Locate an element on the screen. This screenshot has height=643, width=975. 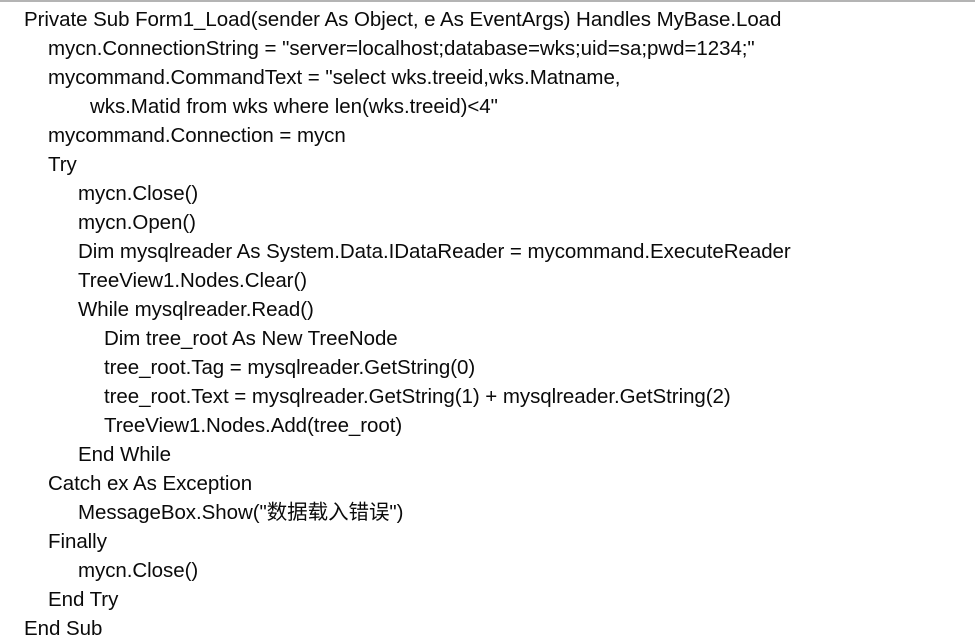
code-line: mycn.Open() is located at coordinates (137, 222).